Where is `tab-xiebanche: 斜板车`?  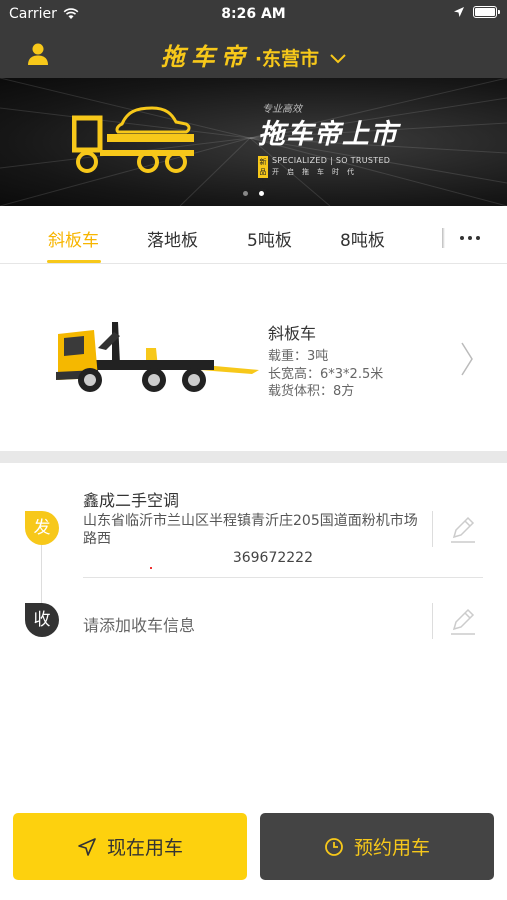
tab-xiebanche: 斜板车 is located at coordinates (73, 238).